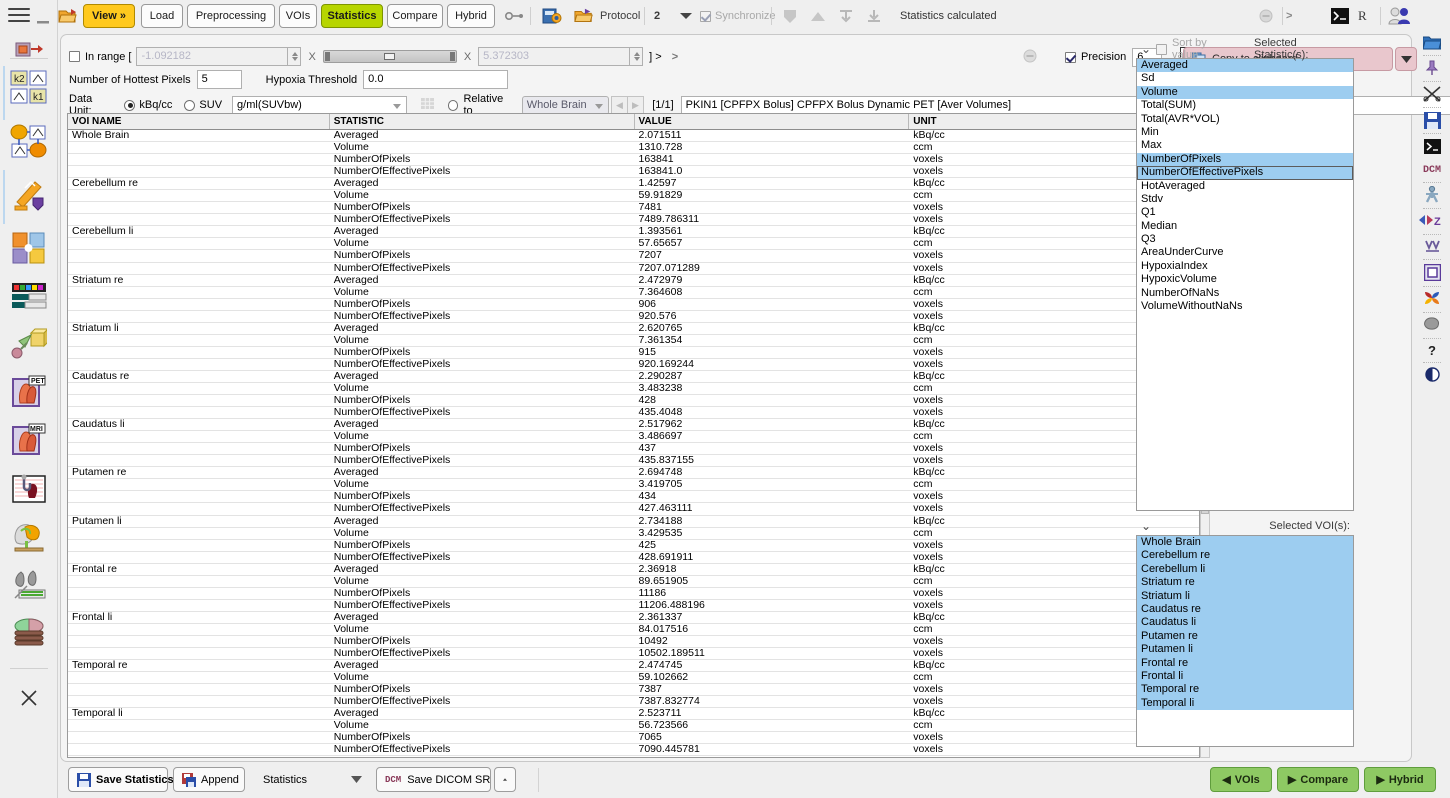 The image size is (1450, 798). I want to click on in-range-checkbox, so click(74, 56).